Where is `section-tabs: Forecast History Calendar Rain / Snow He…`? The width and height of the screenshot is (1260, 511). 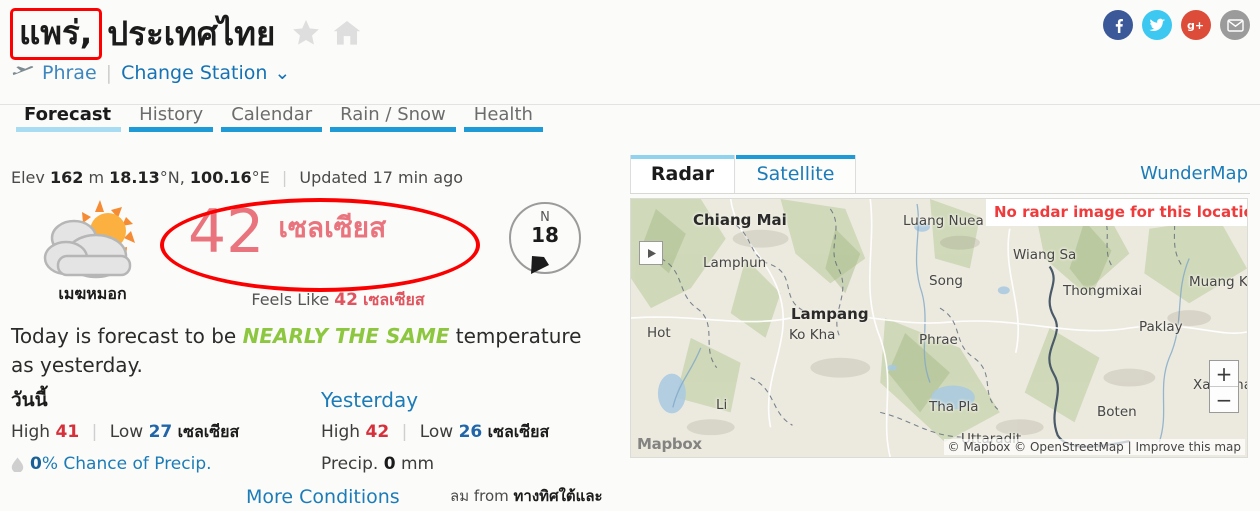
section-tabs: Forecast History Calendar Rain / Snow He… is located at coordinates (279, 118).